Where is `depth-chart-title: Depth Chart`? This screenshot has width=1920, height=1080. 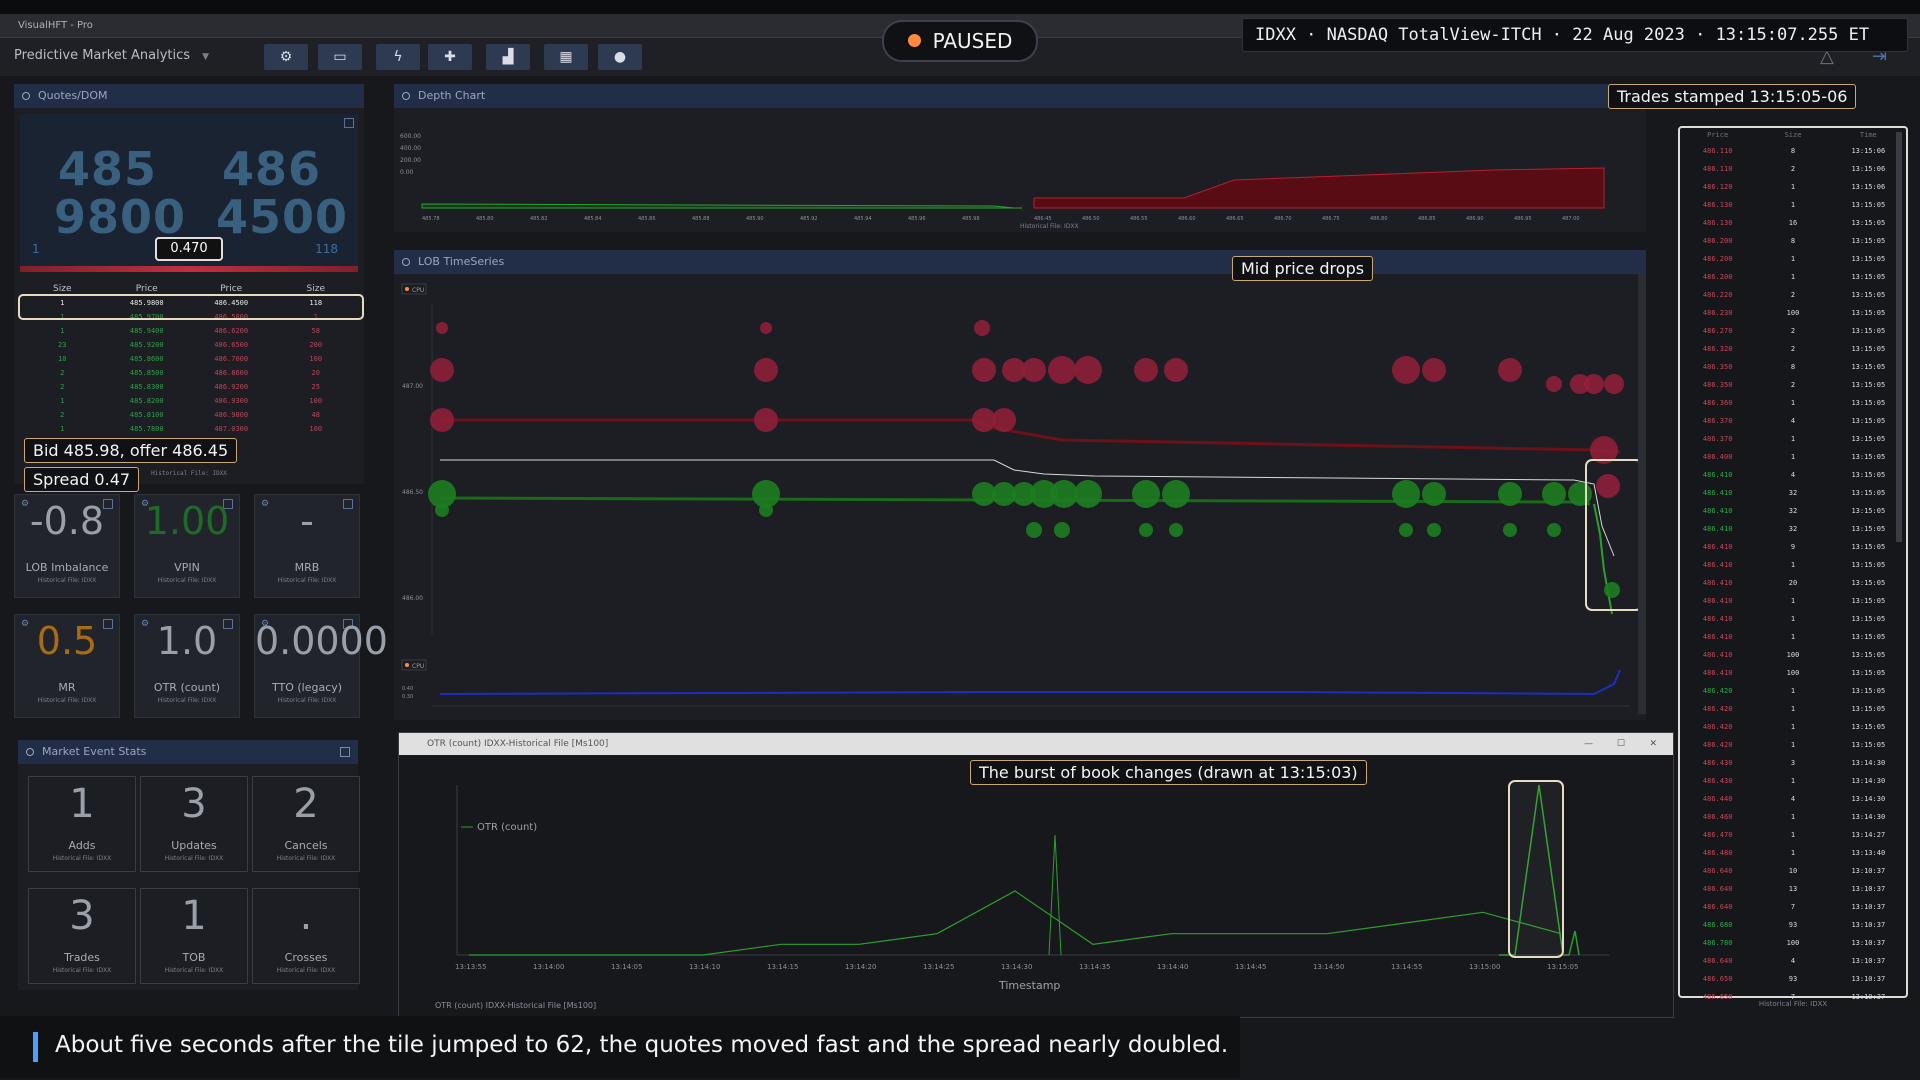
depth-chart-title: Depth Chart is located at coordinates (452, 95).